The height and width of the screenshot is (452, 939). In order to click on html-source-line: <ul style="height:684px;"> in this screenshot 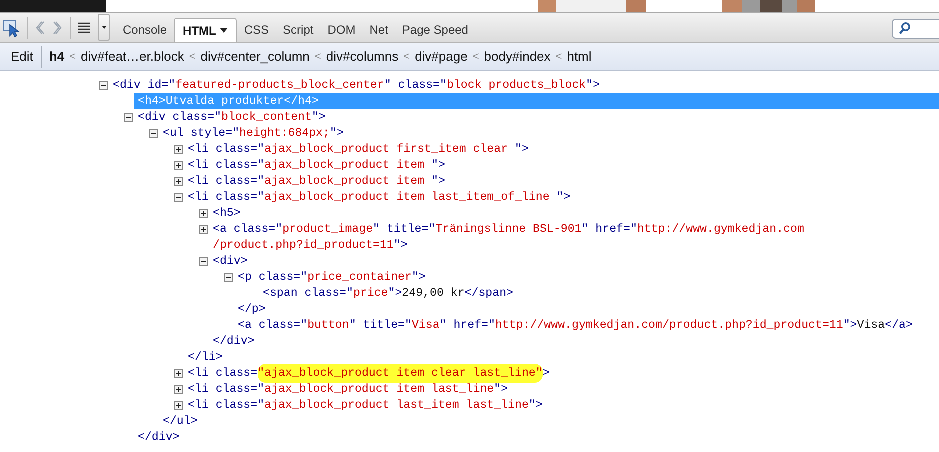, I will do `click(253, 133)`.